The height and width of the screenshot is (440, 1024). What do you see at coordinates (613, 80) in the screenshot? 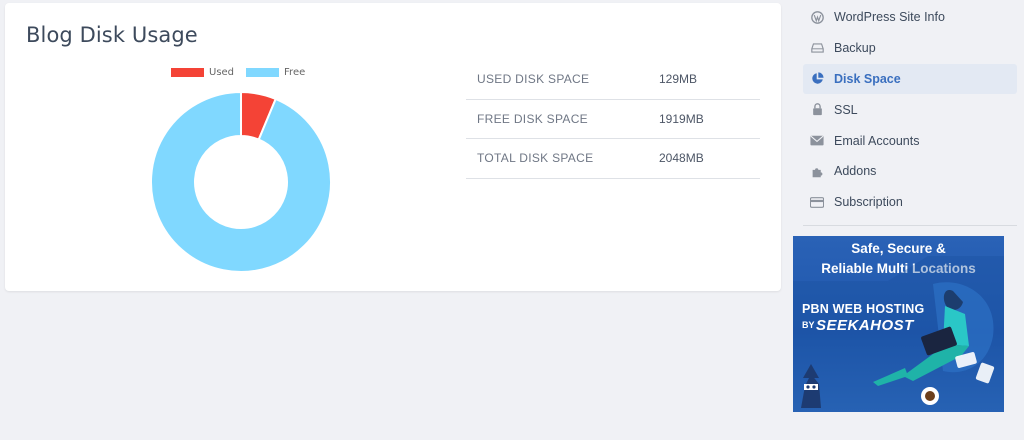
I see `stat-row-used: USED DISK SPACE 129MB` at bounding box center [613, 80].